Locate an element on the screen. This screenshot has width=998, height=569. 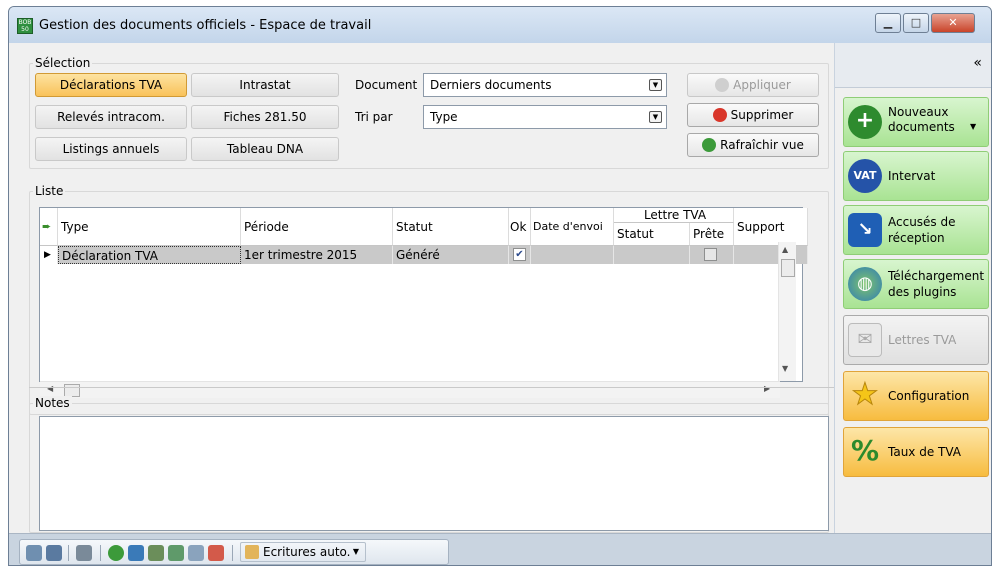
sidebar-item-label: Téléchargement des plugins is located at coordinates (936, 284).